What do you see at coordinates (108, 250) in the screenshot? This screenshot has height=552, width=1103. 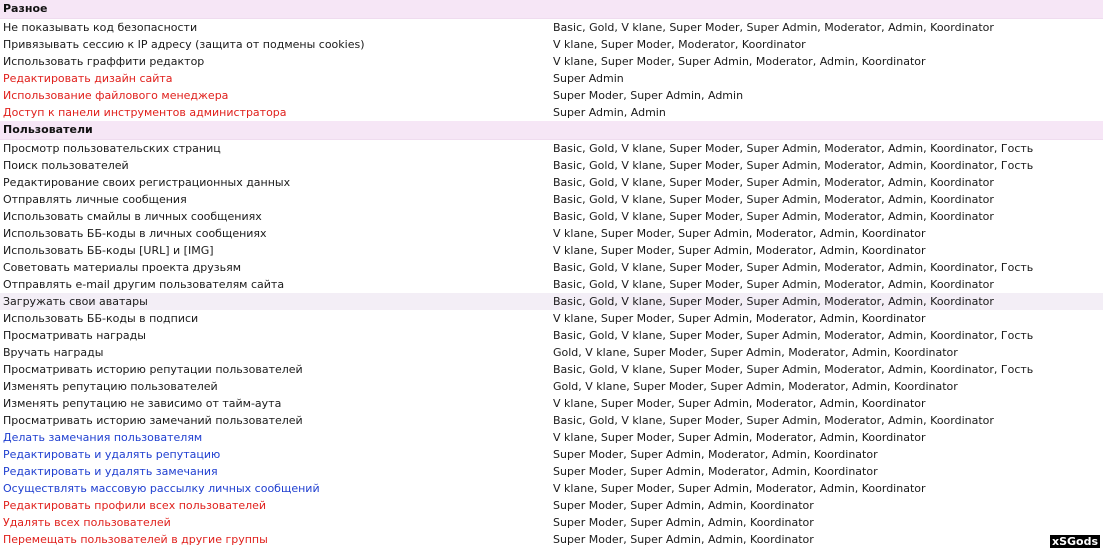 I see `permission-label: Использовать ББ-коды [URL] и [IMG]` at bounding box center [108, 250].